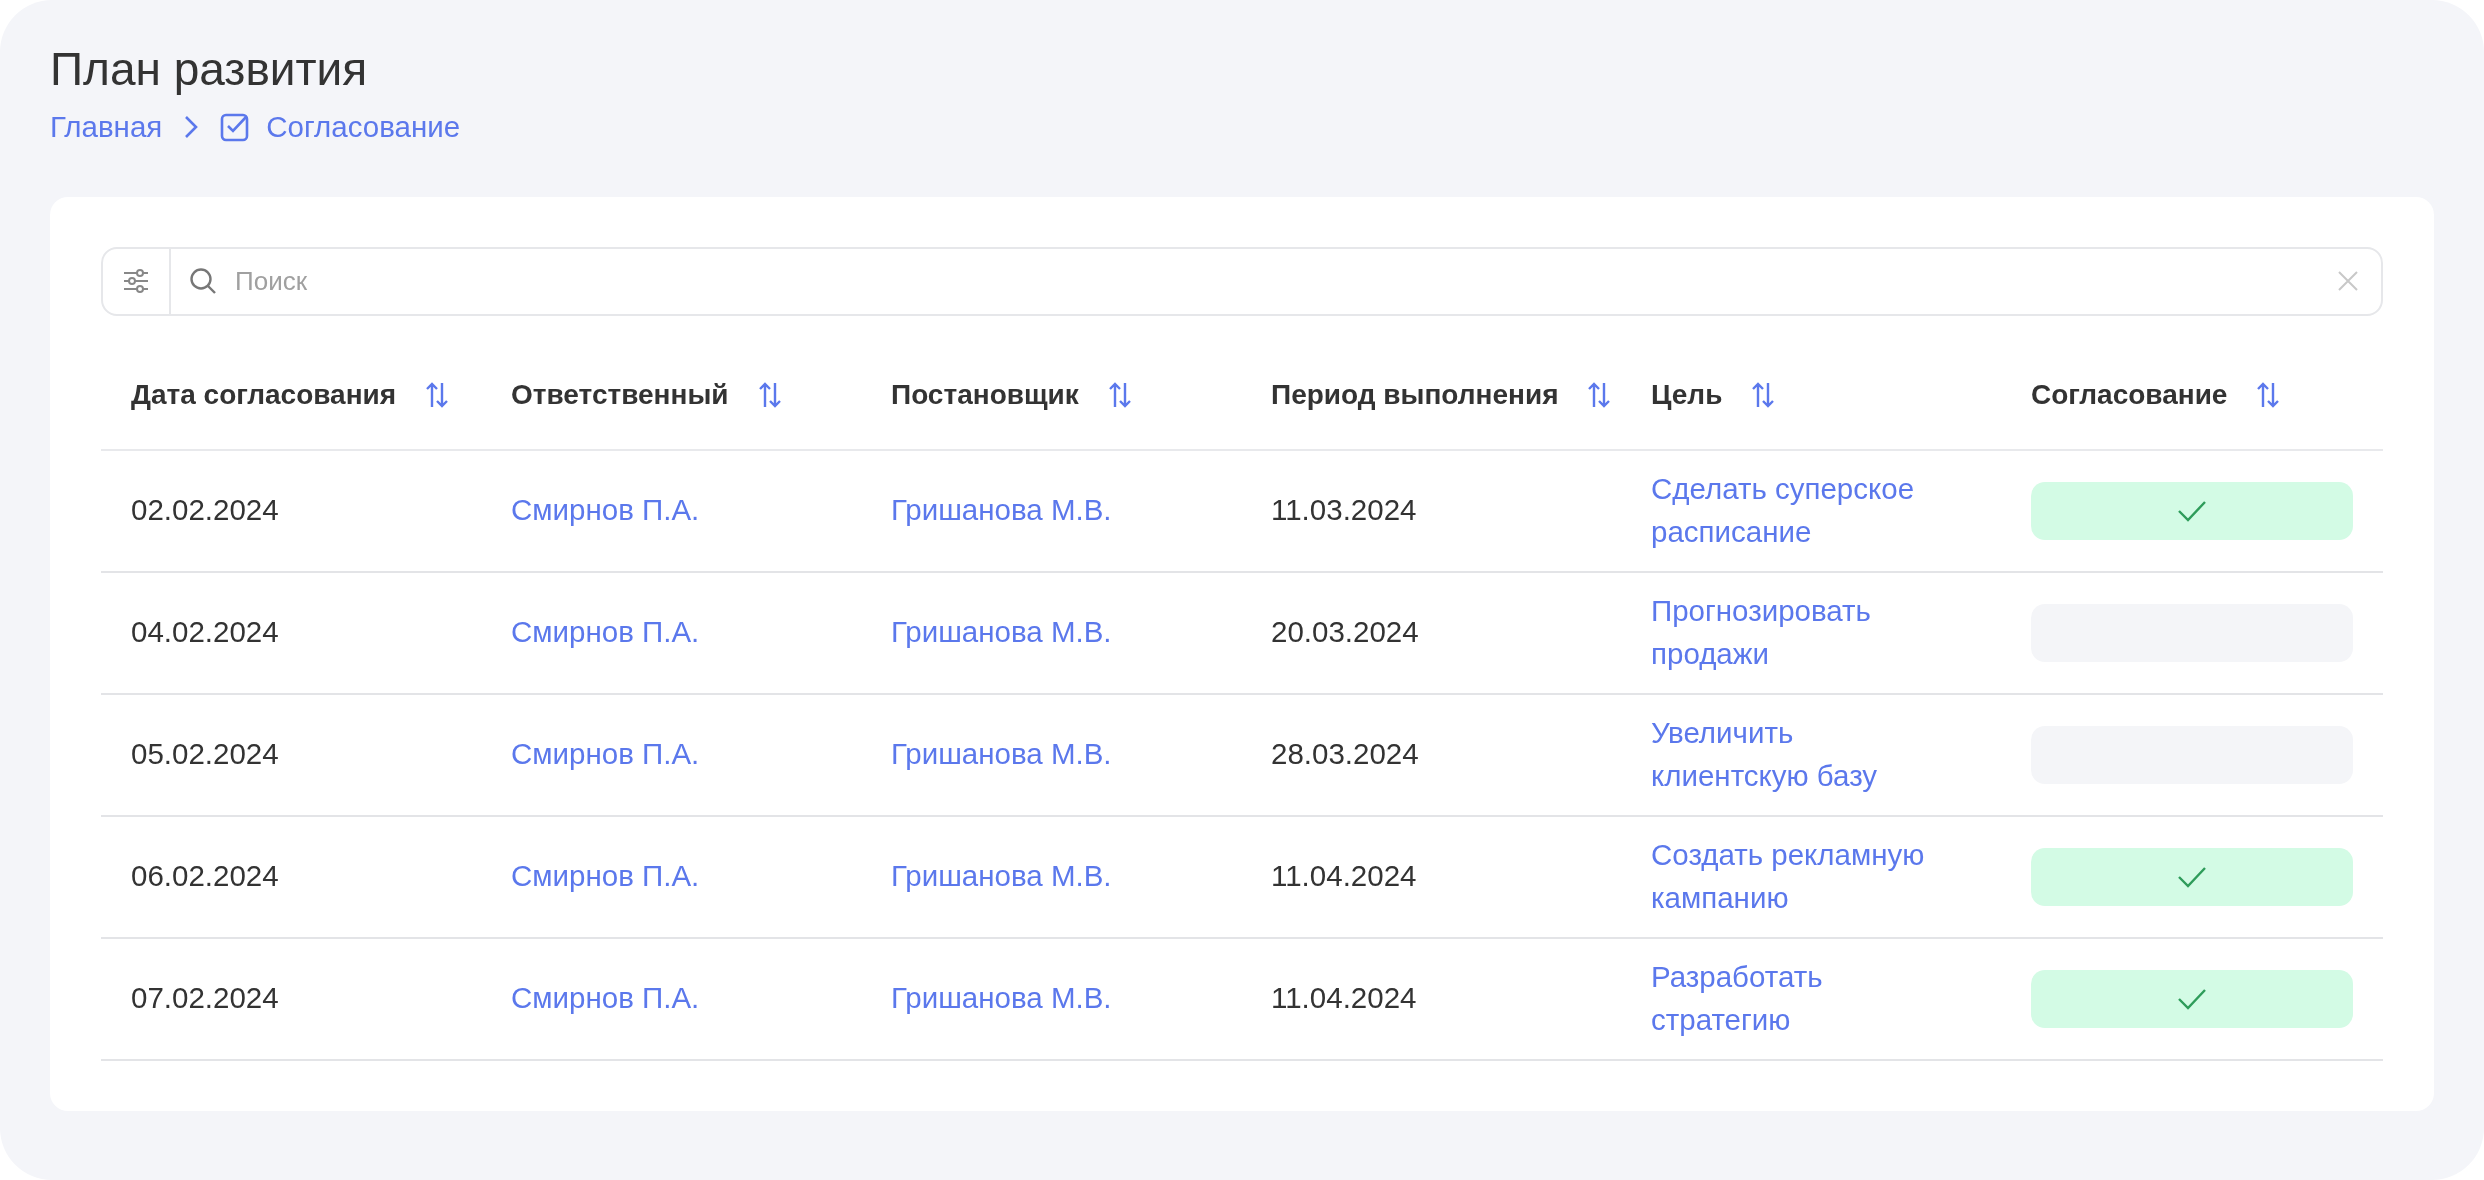 The width and height of the screenshot is (2484, 1180). I want to click on breadcrumb-link: Главная, so click(106, 126).